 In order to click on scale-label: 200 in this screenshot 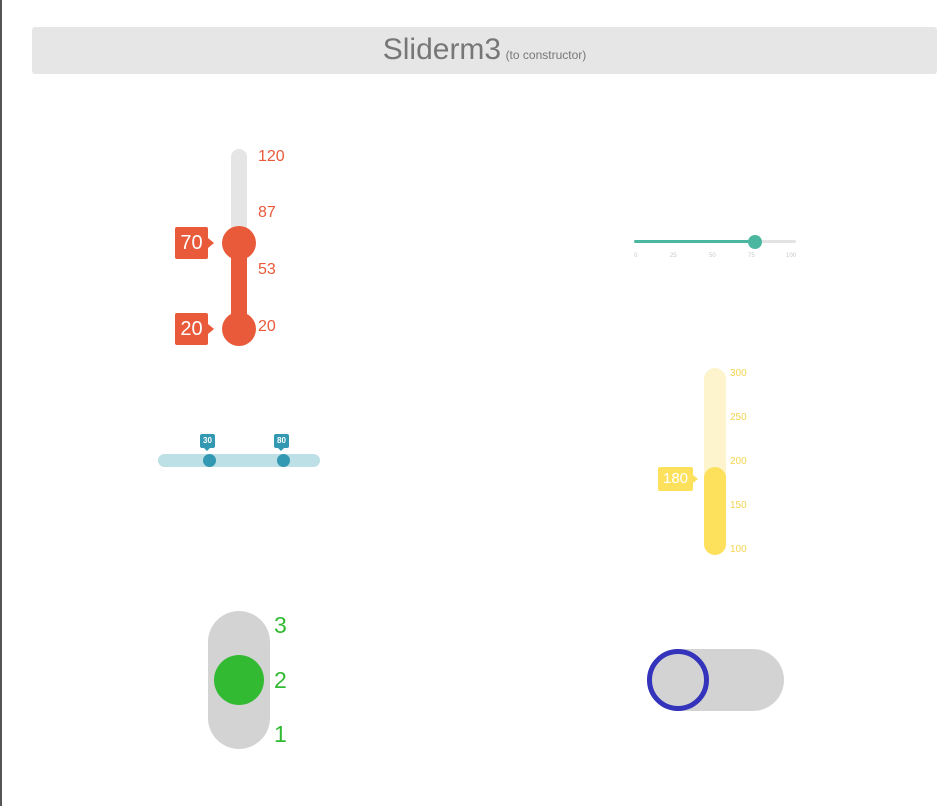, I will do `click(738, 461)`.